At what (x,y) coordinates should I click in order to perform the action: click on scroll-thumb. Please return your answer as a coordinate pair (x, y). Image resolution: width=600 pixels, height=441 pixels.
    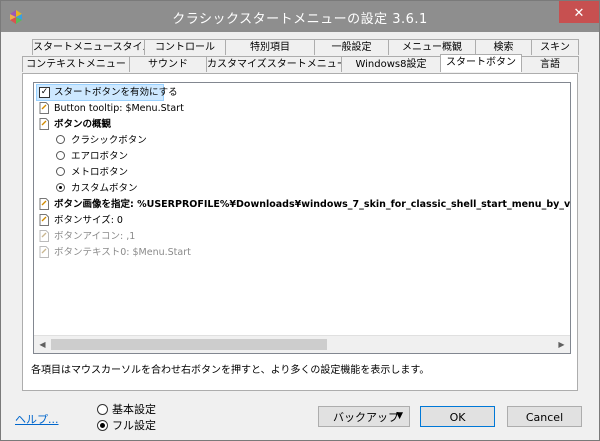
    Looking at the image, I should click on (189, 344).